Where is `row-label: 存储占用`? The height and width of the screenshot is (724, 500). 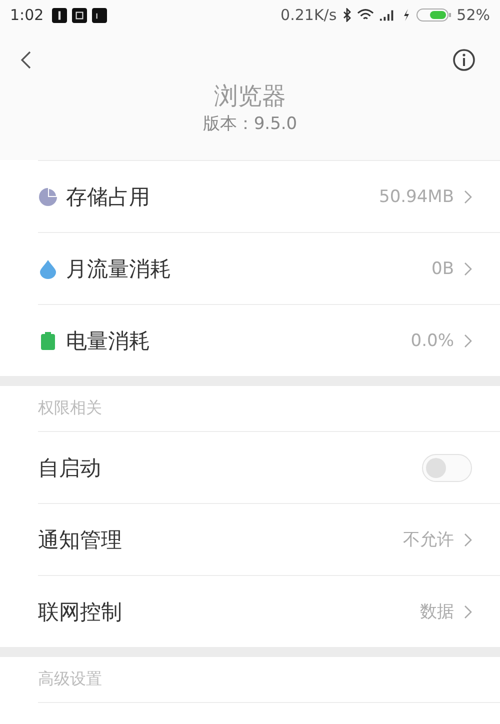
row-label: 存储占用 is located at coordinates (108, 197).